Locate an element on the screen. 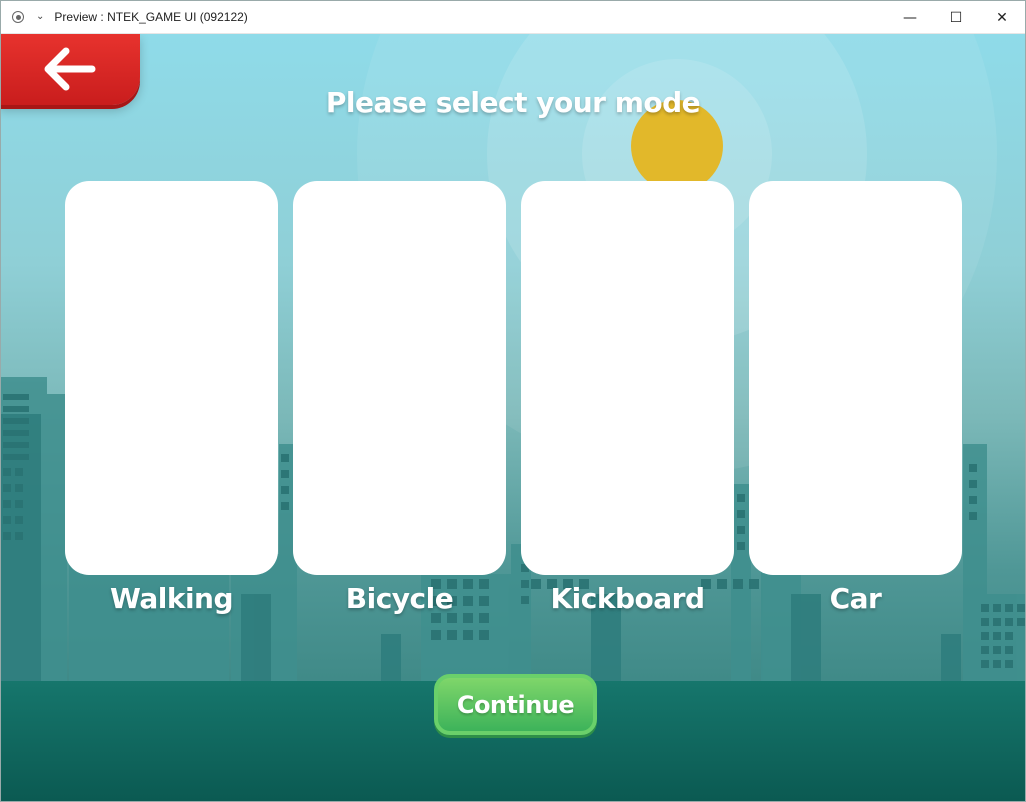 The image size is (1026, 802). page-title: Please select your mode is located at coordinates (513, 102).